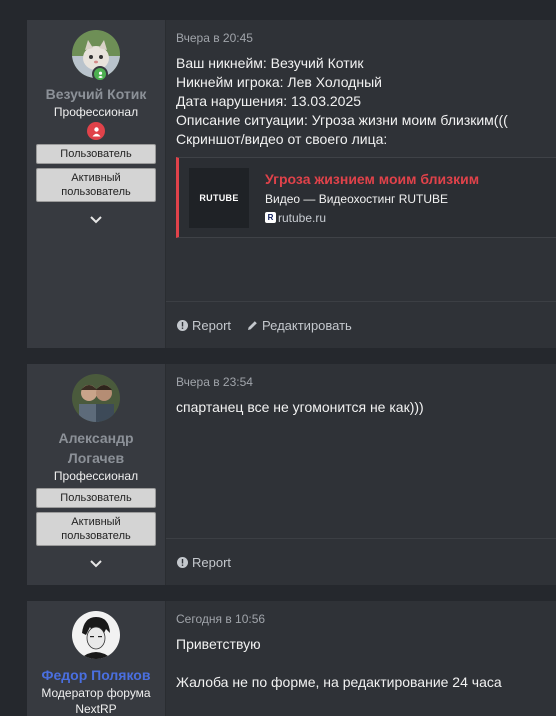 Image resolution: width=556 pixels, height=716 pixels. Describe the element at coordinates (96, 529) in the screenshot. I see `post-2-role-active: Активный пользователь` at that location.